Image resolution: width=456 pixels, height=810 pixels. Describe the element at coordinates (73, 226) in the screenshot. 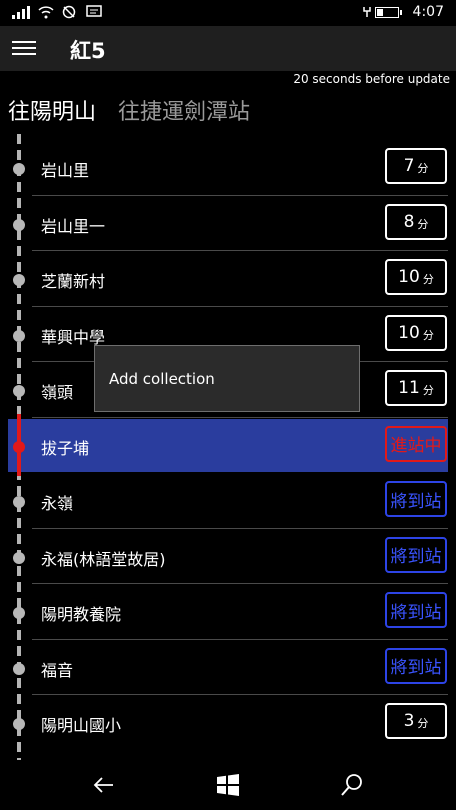

I see `stop-name: 岩山里一` at that location.